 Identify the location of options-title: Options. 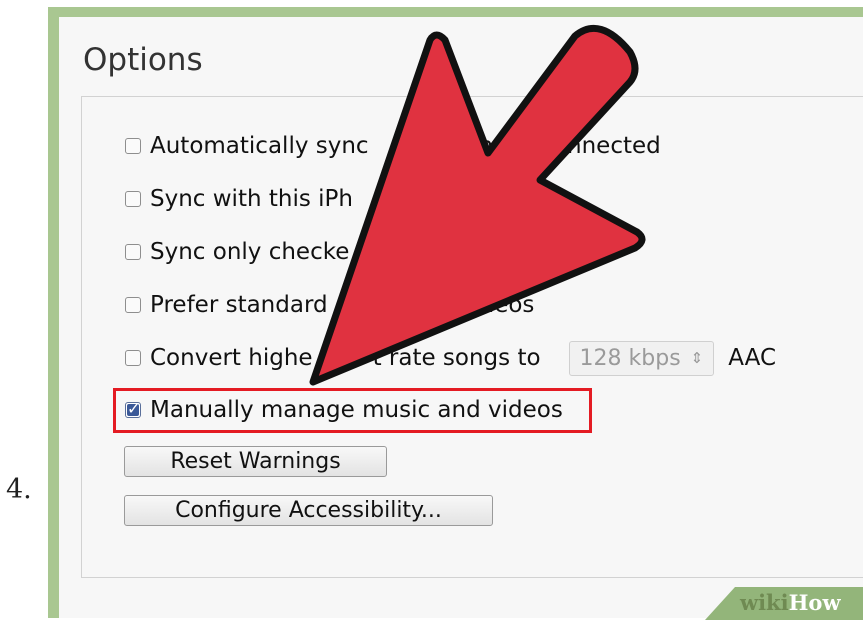
(143, 60).